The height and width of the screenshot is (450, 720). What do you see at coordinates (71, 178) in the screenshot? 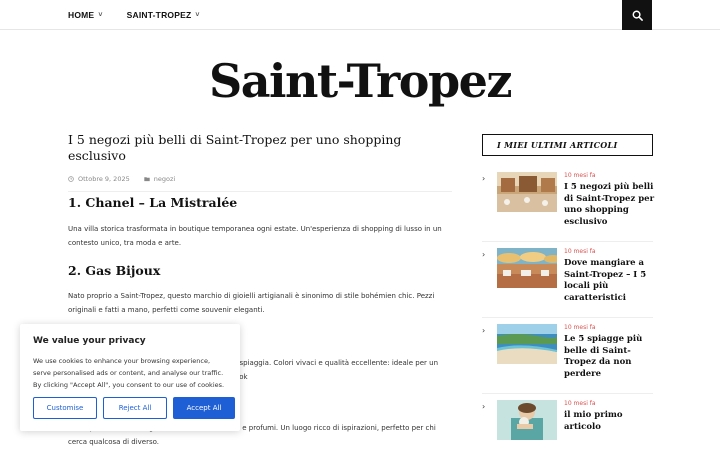
I see `clock-icon` at bounding box center [71, 178].